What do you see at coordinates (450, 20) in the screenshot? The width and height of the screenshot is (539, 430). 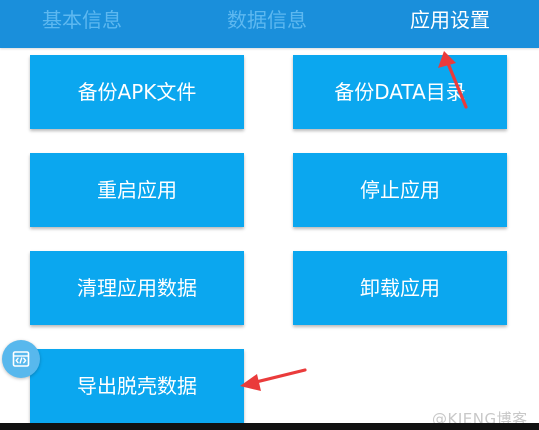 I see `tab-app-settings: 应用设置` at bounding box center [450, 20].